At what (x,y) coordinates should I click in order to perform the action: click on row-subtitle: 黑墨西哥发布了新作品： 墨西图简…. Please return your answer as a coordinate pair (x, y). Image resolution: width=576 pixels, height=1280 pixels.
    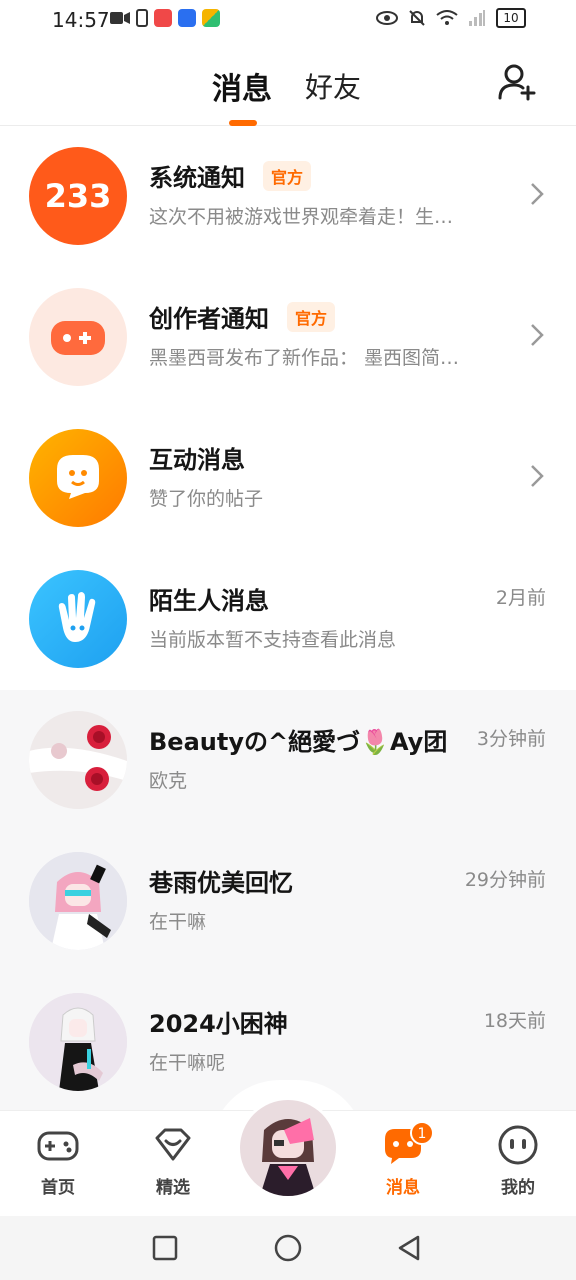
    Looking at the image, I should click on (304, 358).